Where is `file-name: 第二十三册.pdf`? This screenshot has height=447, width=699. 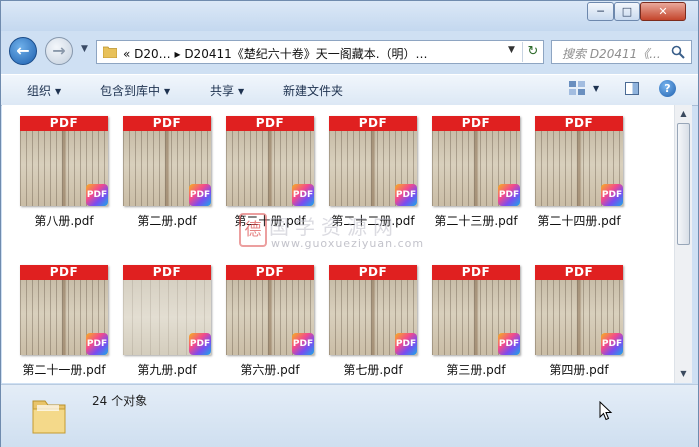 file-name: 第二十三册.pdf is located at coordinates (476, 220).